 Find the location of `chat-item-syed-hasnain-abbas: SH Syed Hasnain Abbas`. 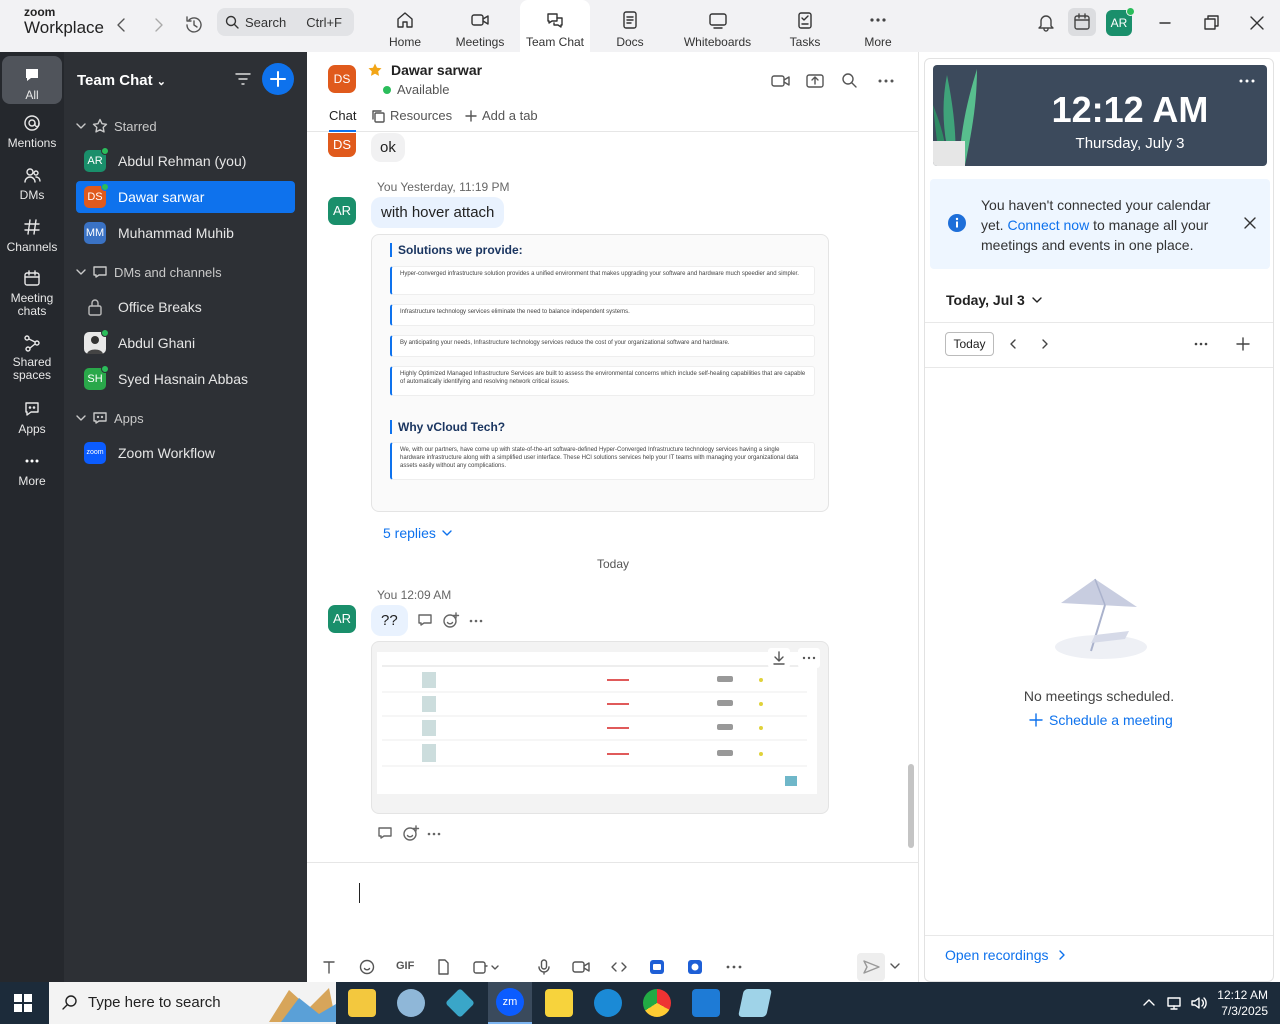

chat-item-syed-hasnain-abbas: SH Syed Hasnain Abbas is located at coordinates (185, 379).